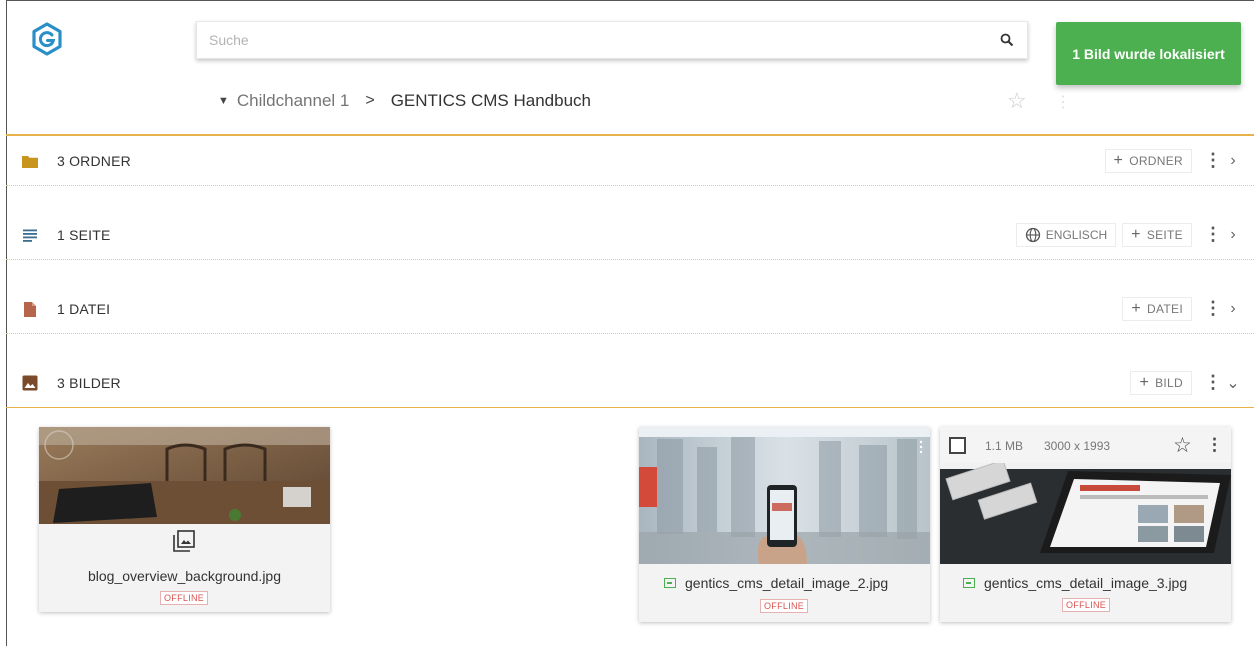  Describe the element at coordinates (30, 161) in the screenshot. I see `folder-icon` at that location.